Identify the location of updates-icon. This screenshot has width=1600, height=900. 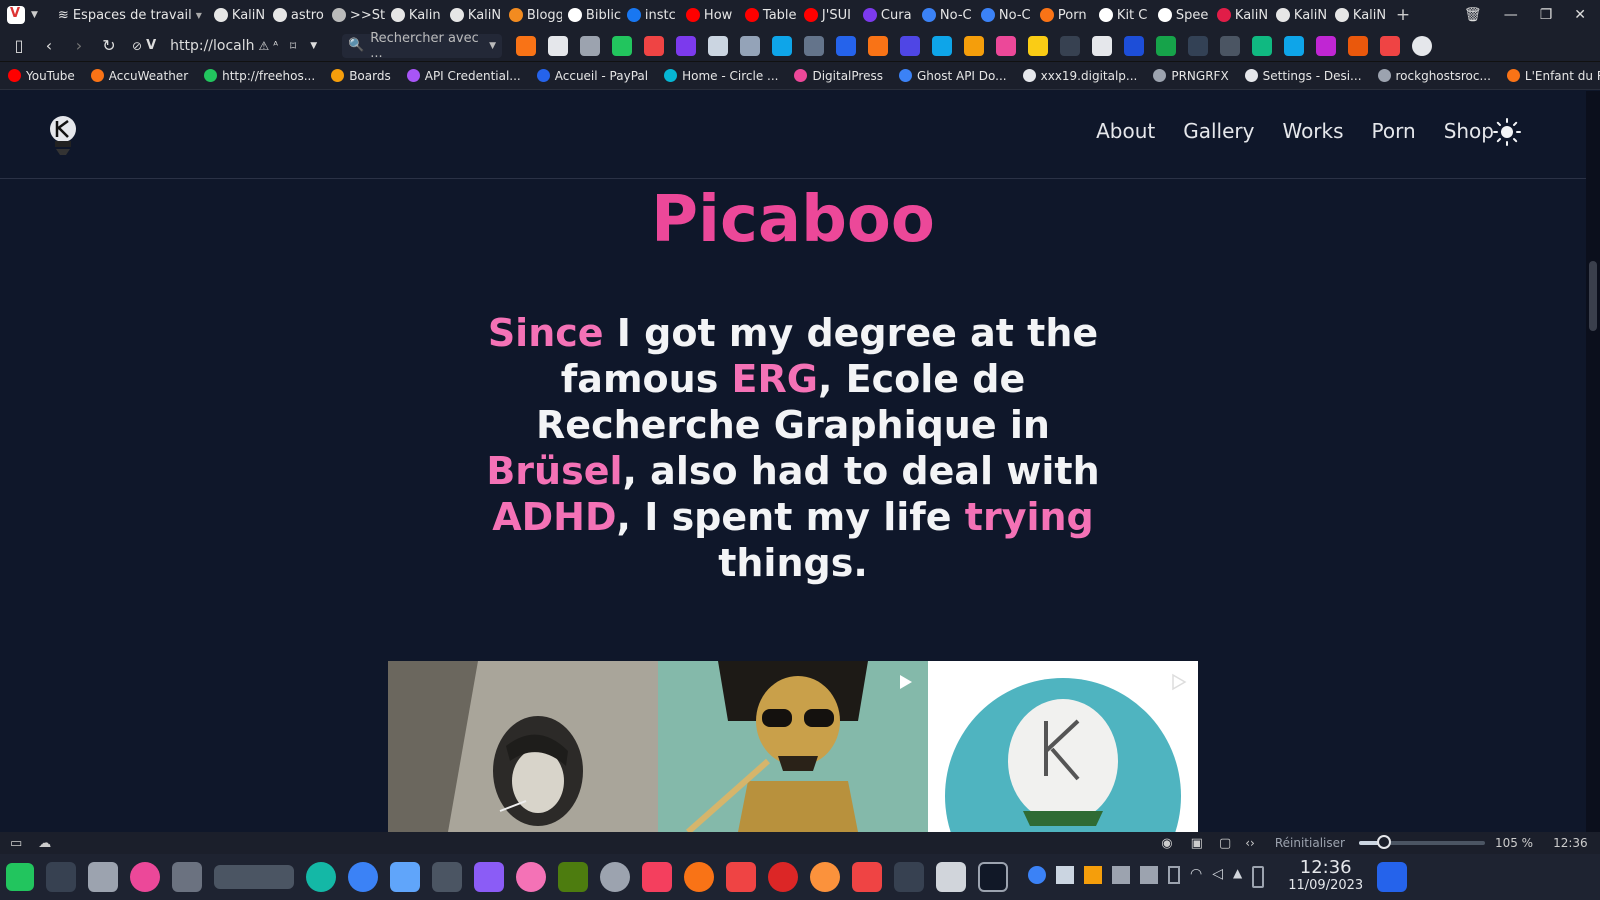
(1093, 875).